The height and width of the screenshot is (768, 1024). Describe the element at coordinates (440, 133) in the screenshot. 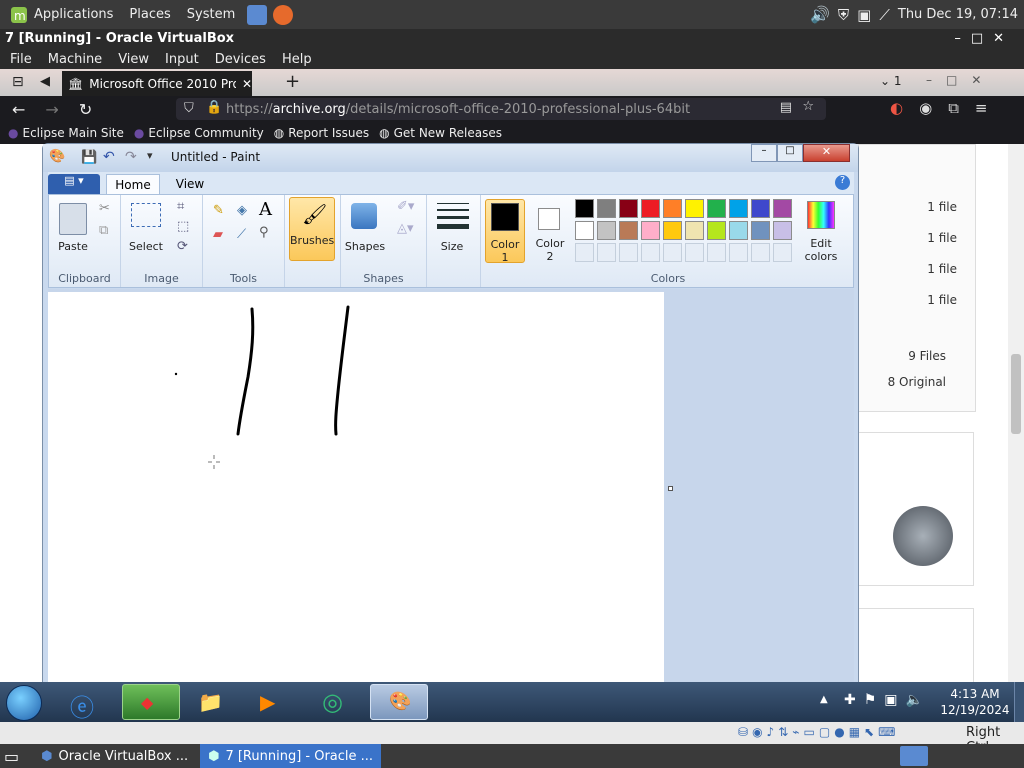

I see `bookmark-get-new-releases: ◍ Get New Releases` at that location.